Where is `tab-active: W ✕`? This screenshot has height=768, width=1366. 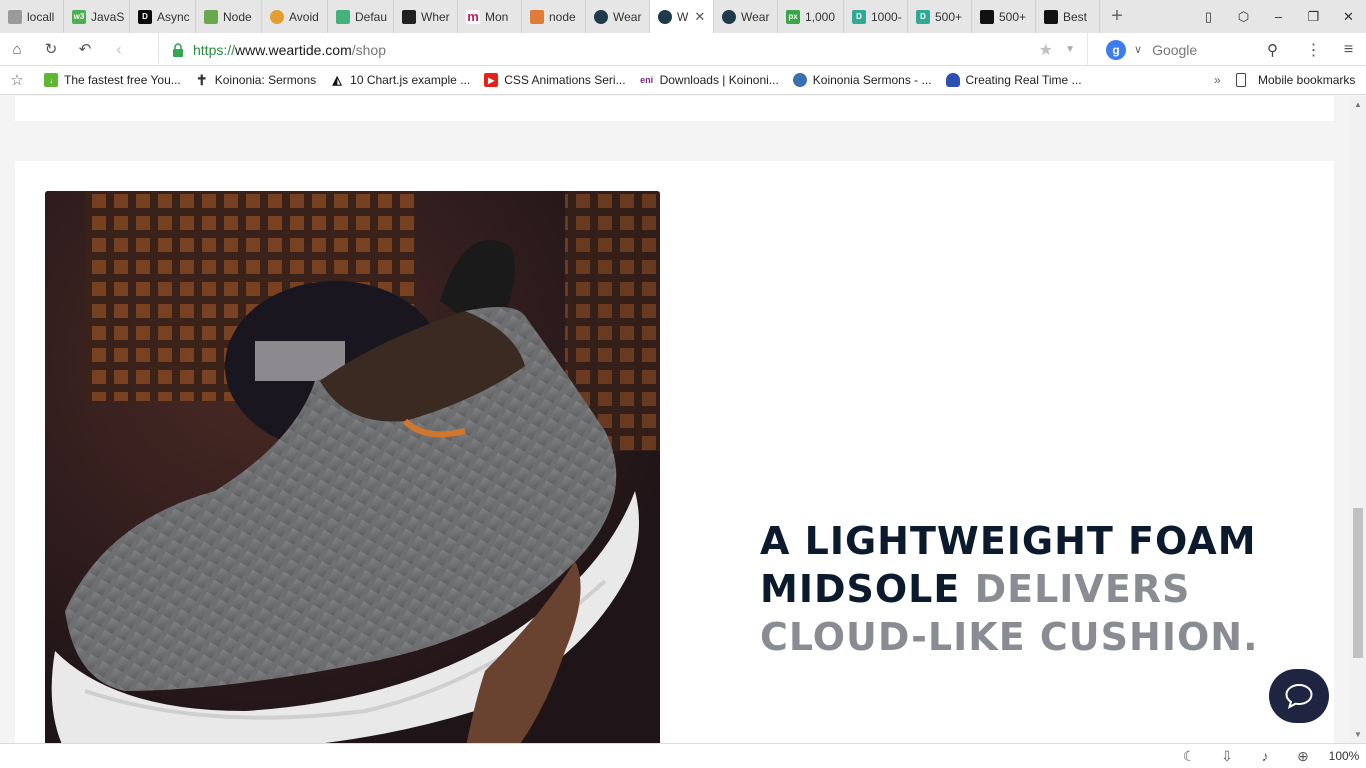
tab-active: W ✕ is located at coordinates (682, 16).